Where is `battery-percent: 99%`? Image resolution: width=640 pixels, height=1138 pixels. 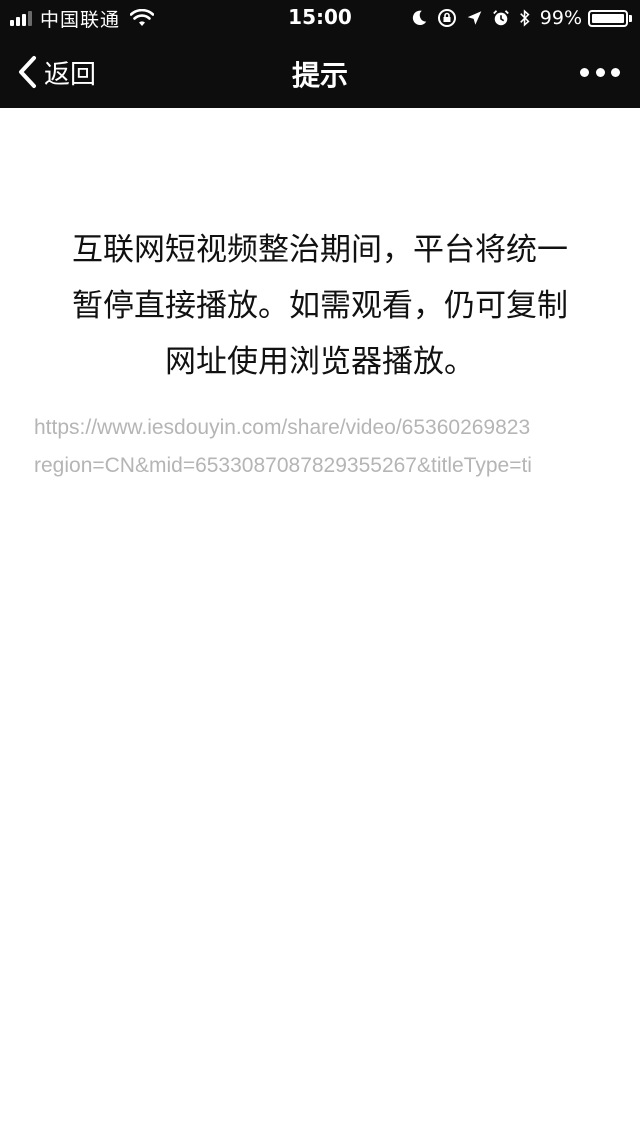
battery-percent: 99% is located at coordinates (560, 18).